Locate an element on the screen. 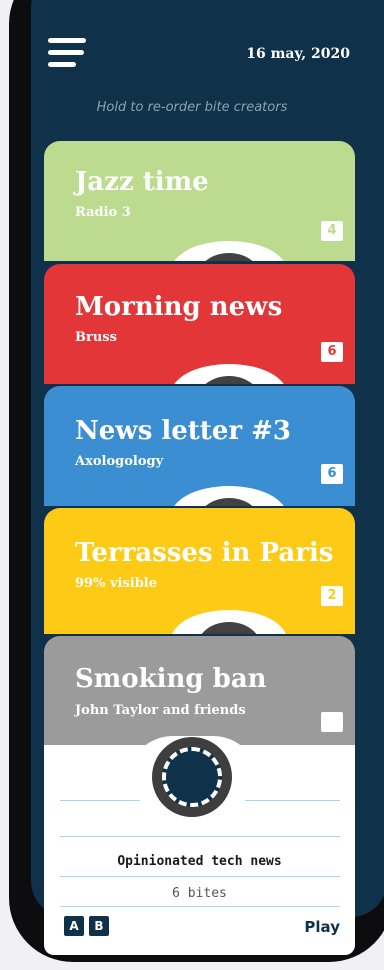 This screenshot has width=384, height=970. bite-count-badge: 2 is located at coordinates (332, 596).